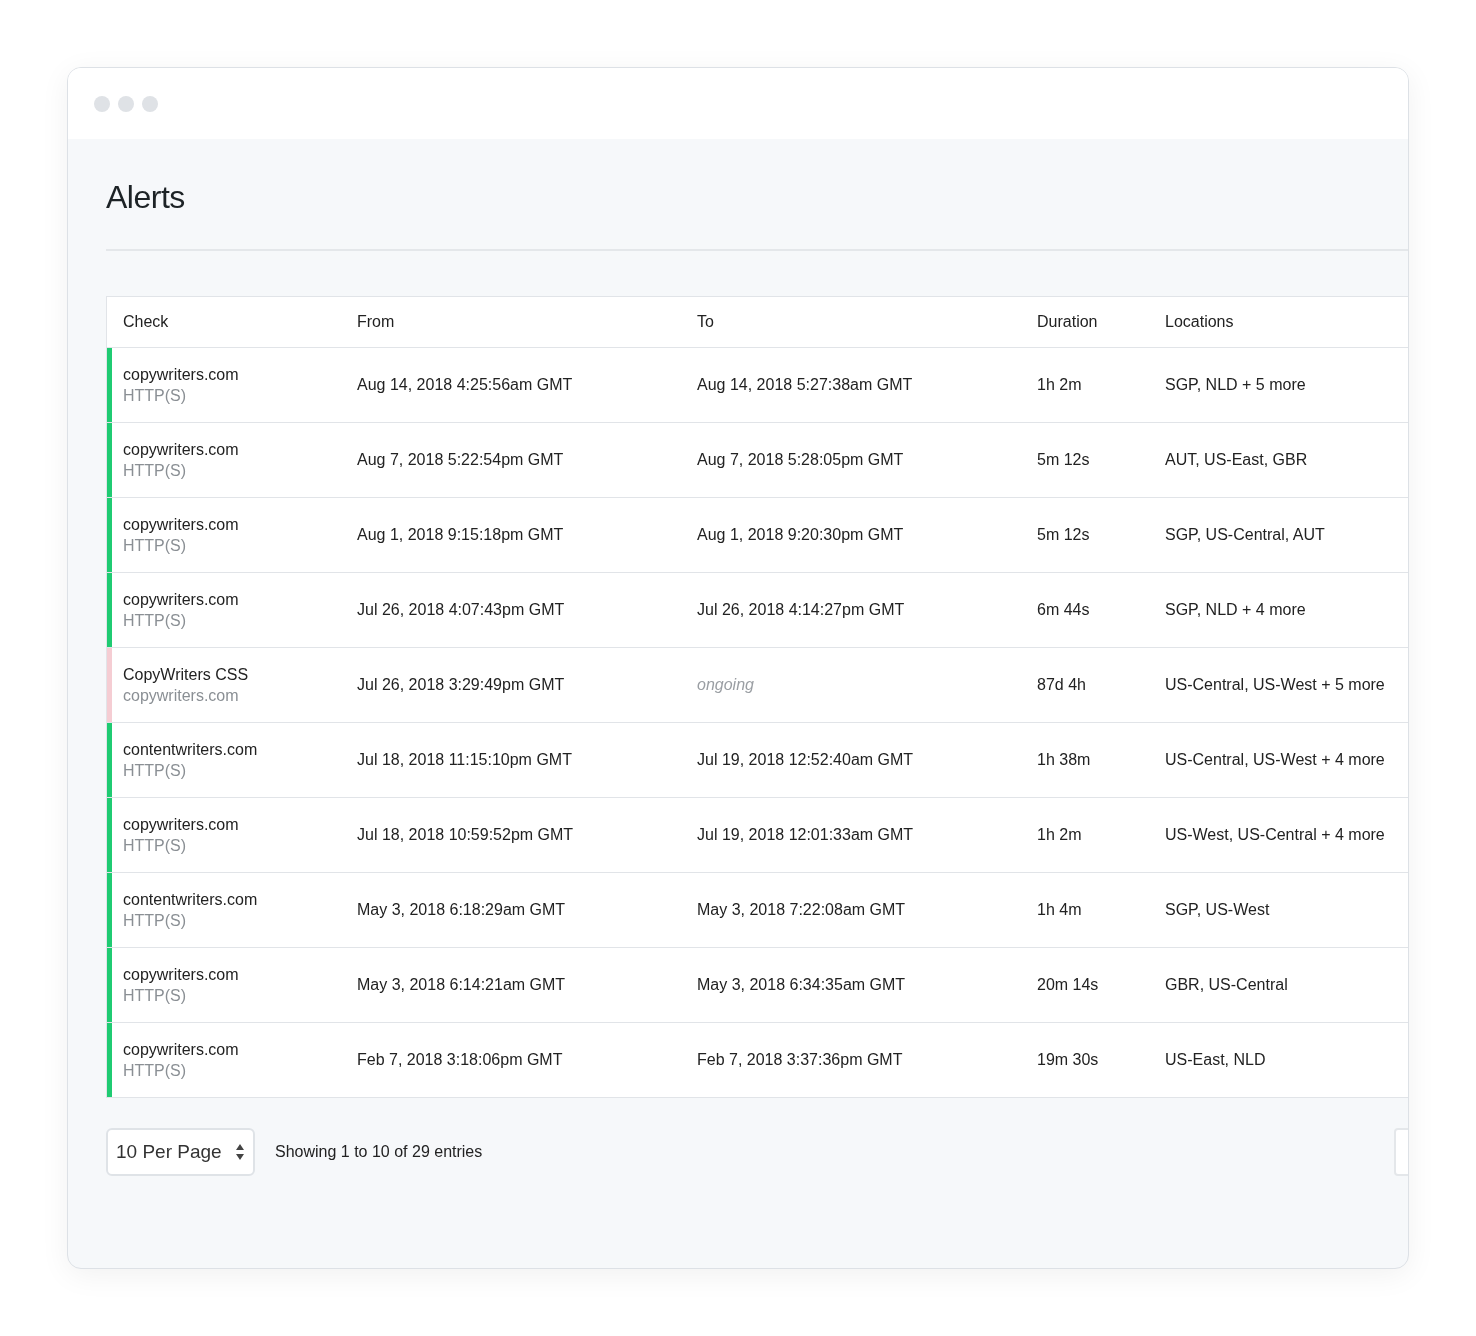 The height and width of the screenshot is (1336, 1476). What do you see at coordinates (800, 1059) in the screenshot?
I see `table-cell: Feb 7, 2018 3:37:36pm GMT` at bounding box center [800, 1059].